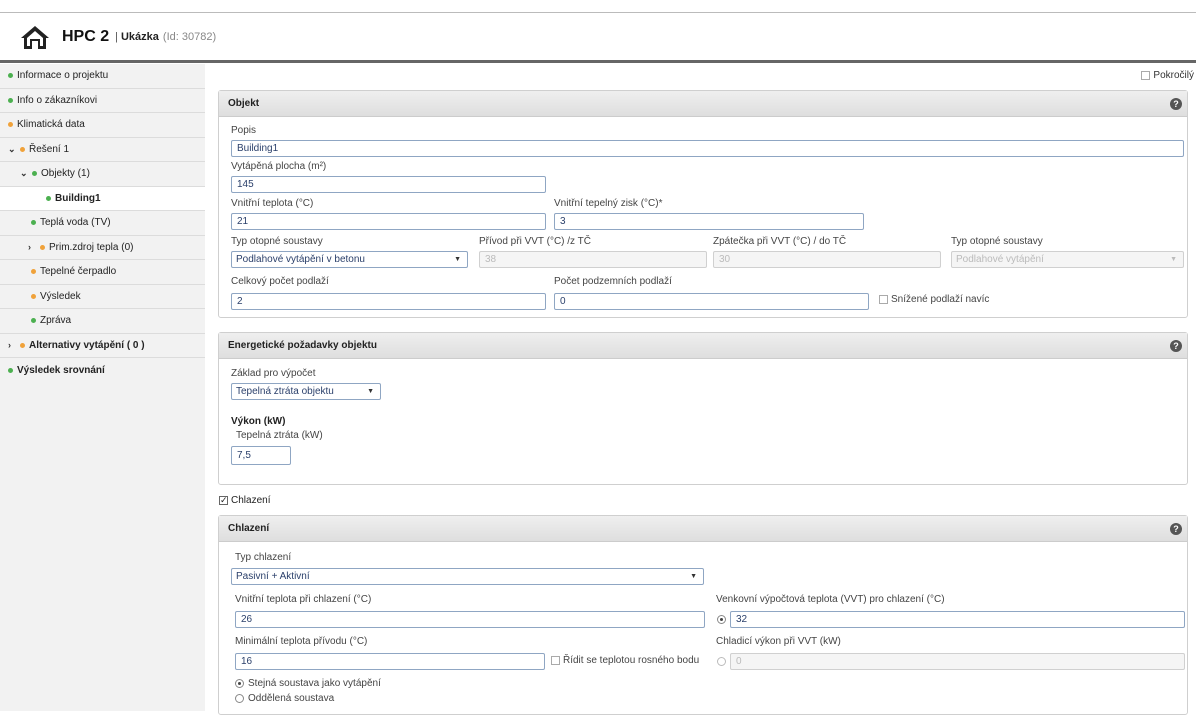 This screenshot has width=1196, height=715. What do you see at coordinates (261, 455) in the screenshot?
I see `ztrata-input: 7,5` at bounding box center [261, 455].